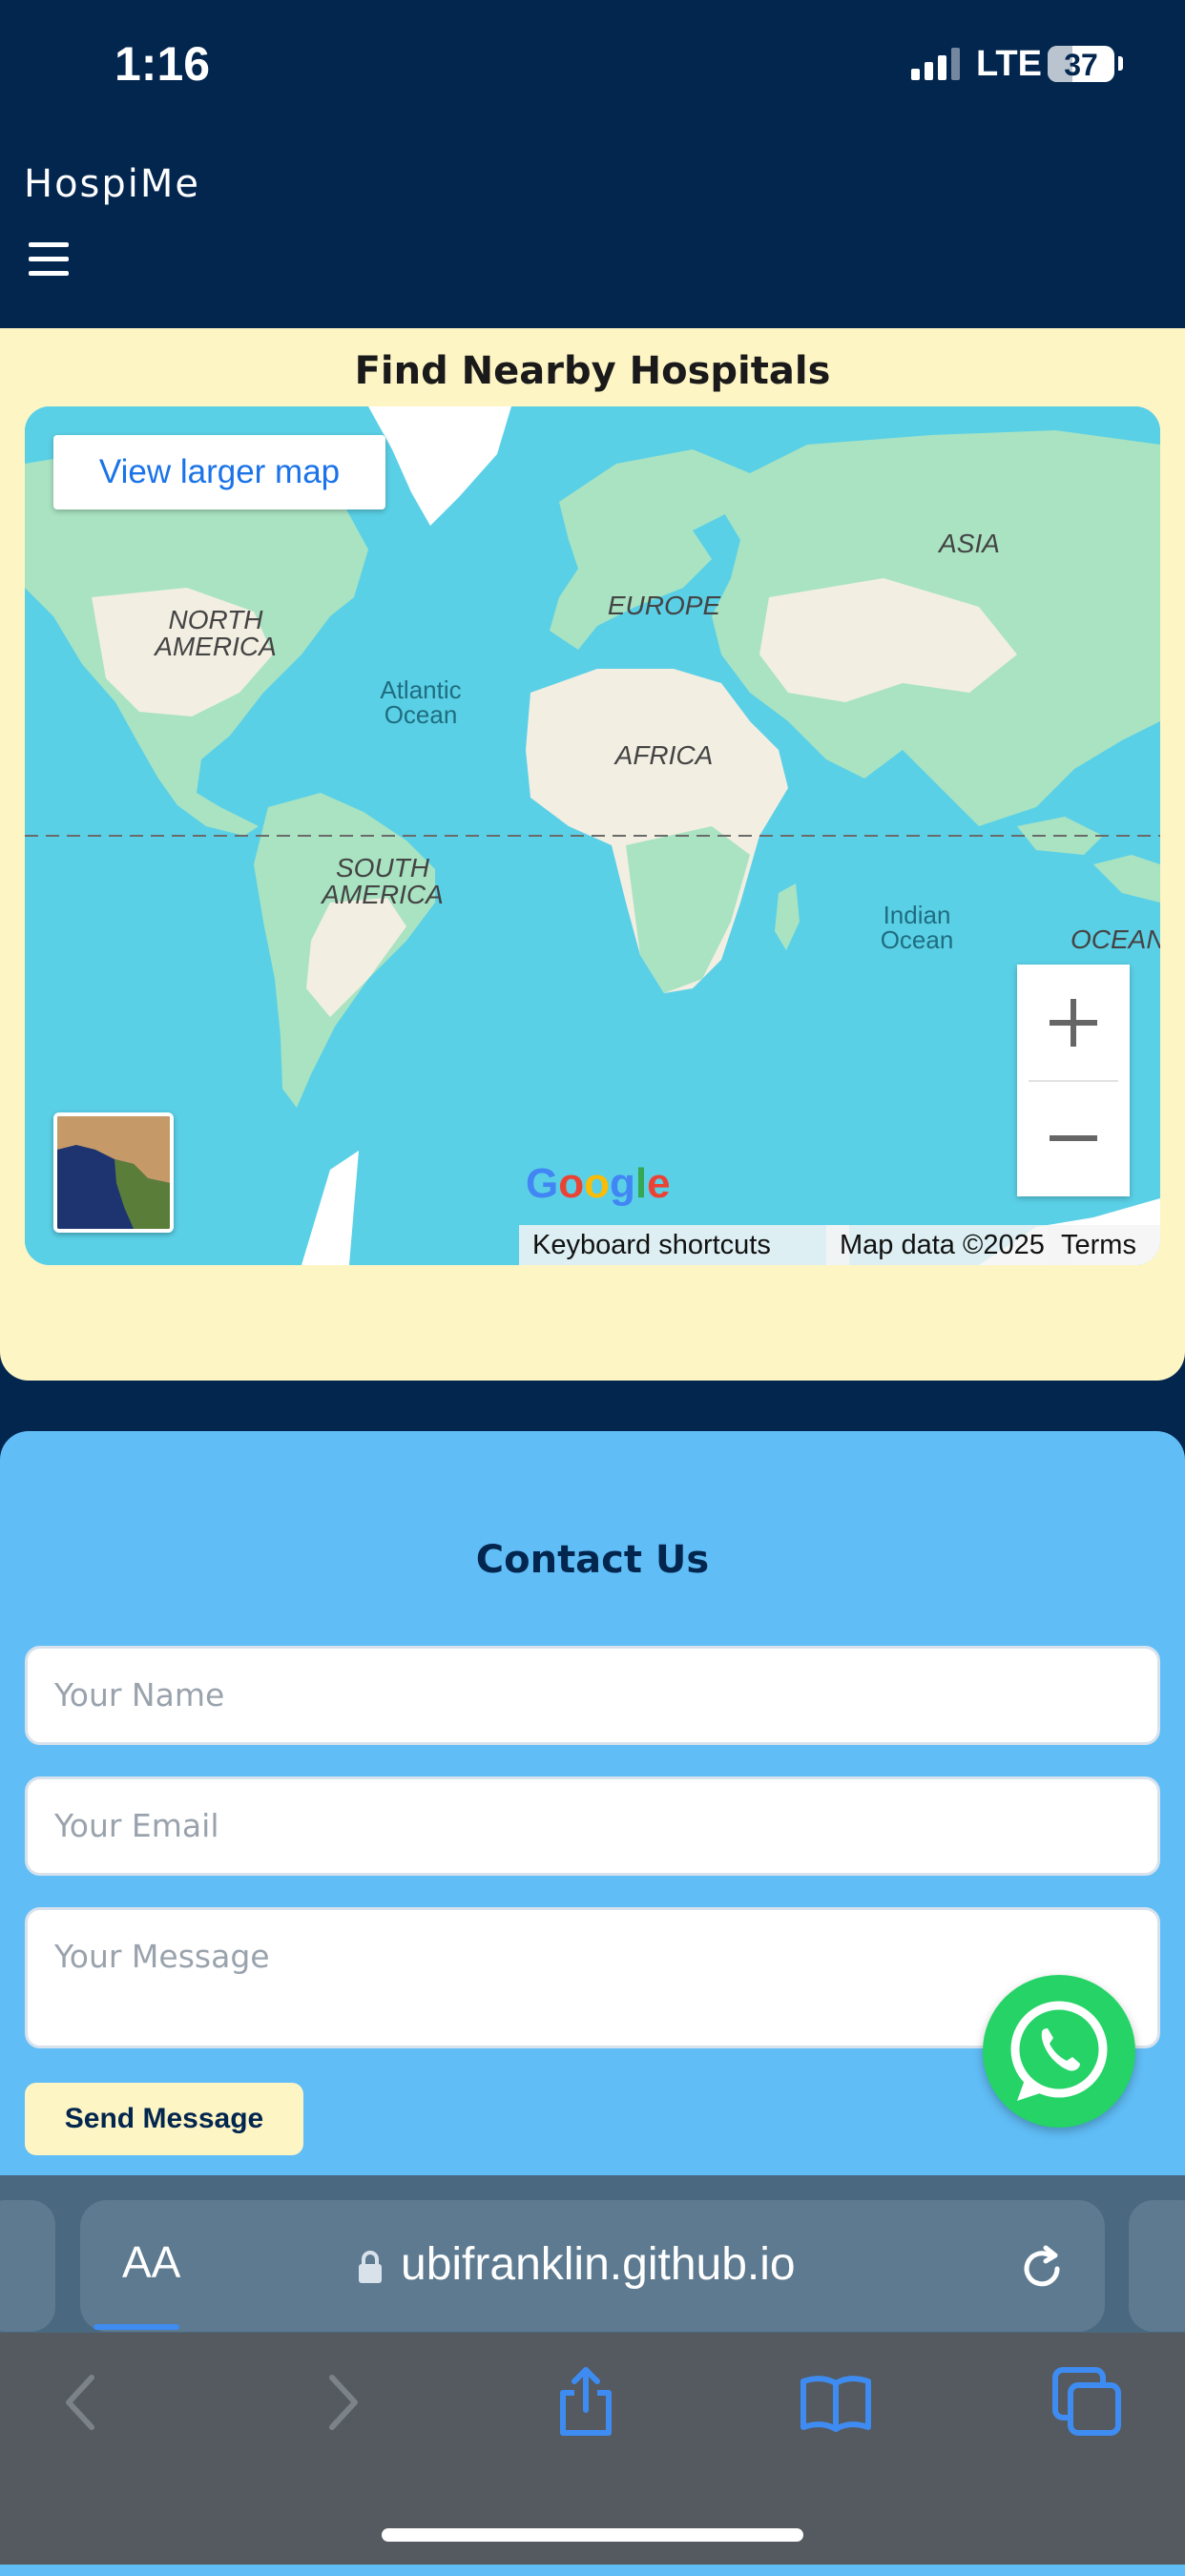 The width and height of the screenshot is (1185, 2576). I want to click on google-logo: Google, so click(598, 1183).